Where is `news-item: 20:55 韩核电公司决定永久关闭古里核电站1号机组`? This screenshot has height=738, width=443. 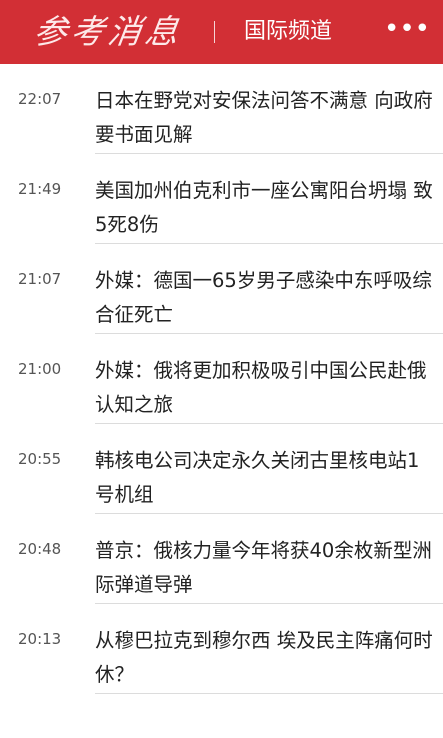
news-item: 20:55 韩核电公司决定永久关闭古里核电站1号机组 is located at coordinates (221, 469).